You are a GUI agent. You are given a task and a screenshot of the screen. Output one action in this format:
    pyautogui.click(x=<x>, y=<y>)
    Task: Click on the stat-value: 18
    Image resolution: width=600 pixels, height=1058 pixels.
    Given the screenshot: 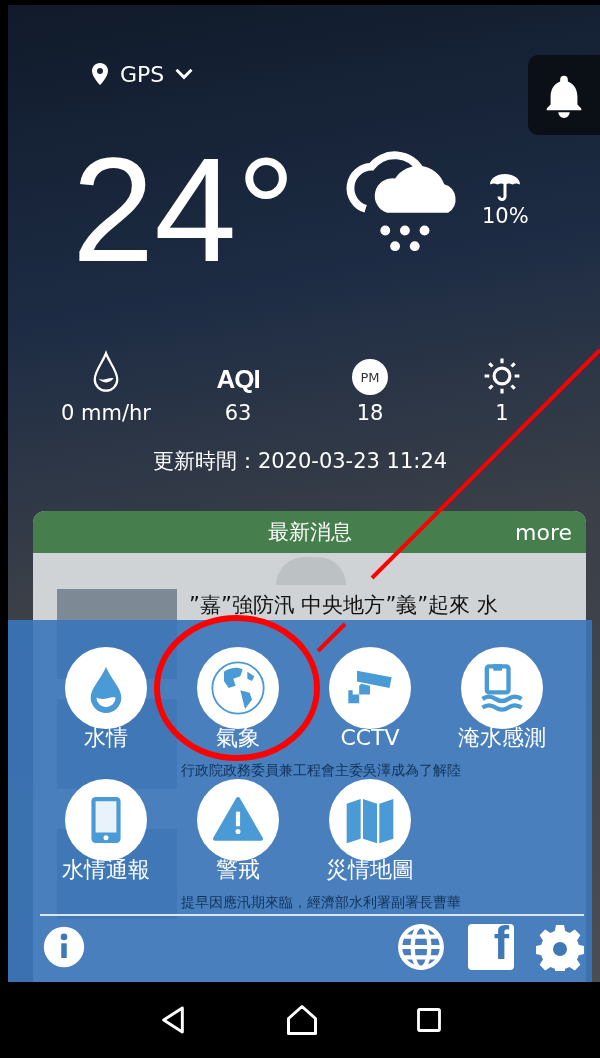 What is the action you would take?
    pyautogui.click(x=370, y=413)
    